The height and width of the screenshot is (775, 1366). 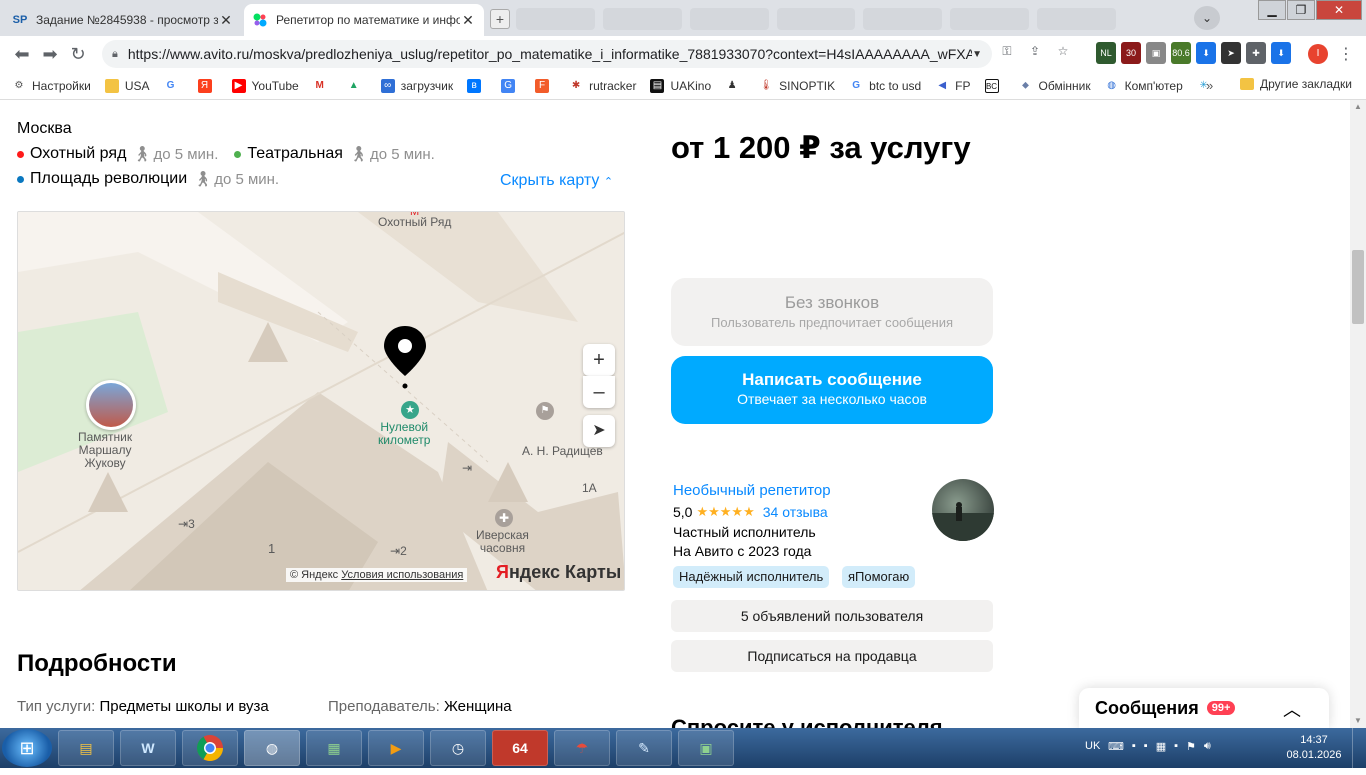 What do you see at coordinates (1358, 721) in the screenshot?
I see `scroll-down-icon: ▼` at bounding box center [1358, 721].